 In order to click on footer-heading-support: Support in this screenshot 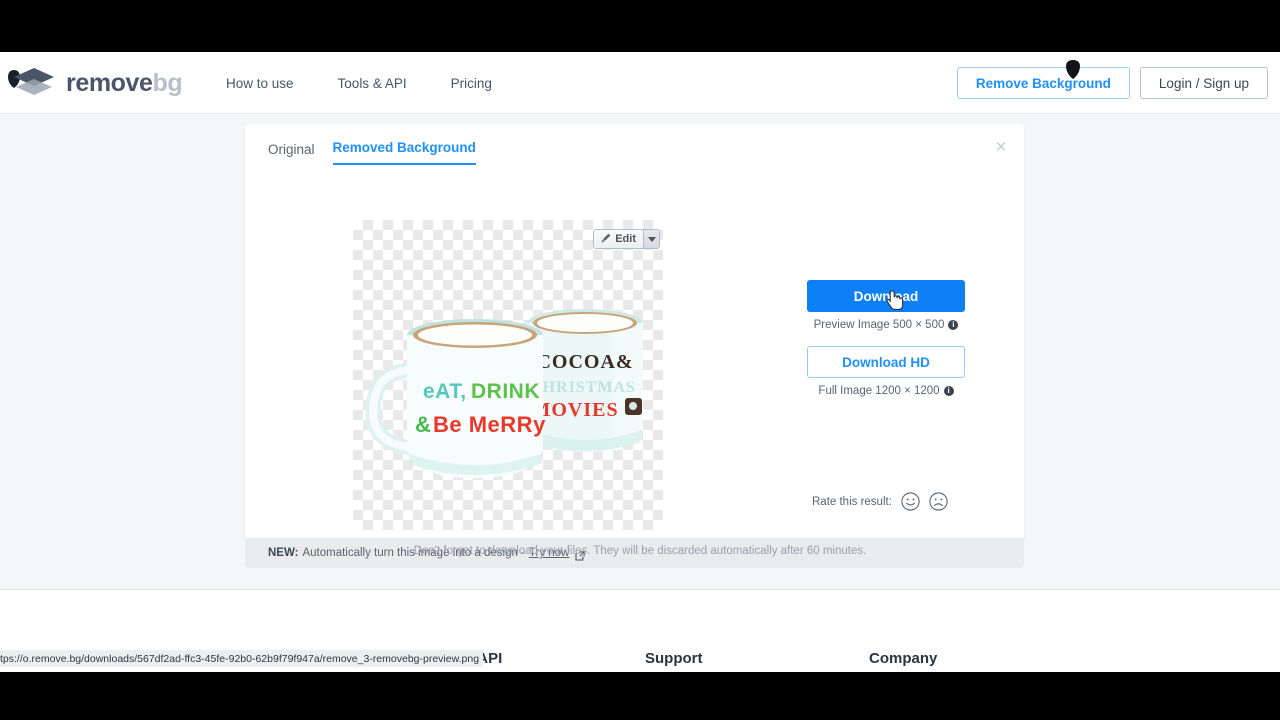, I will do `click(674, 658)`.